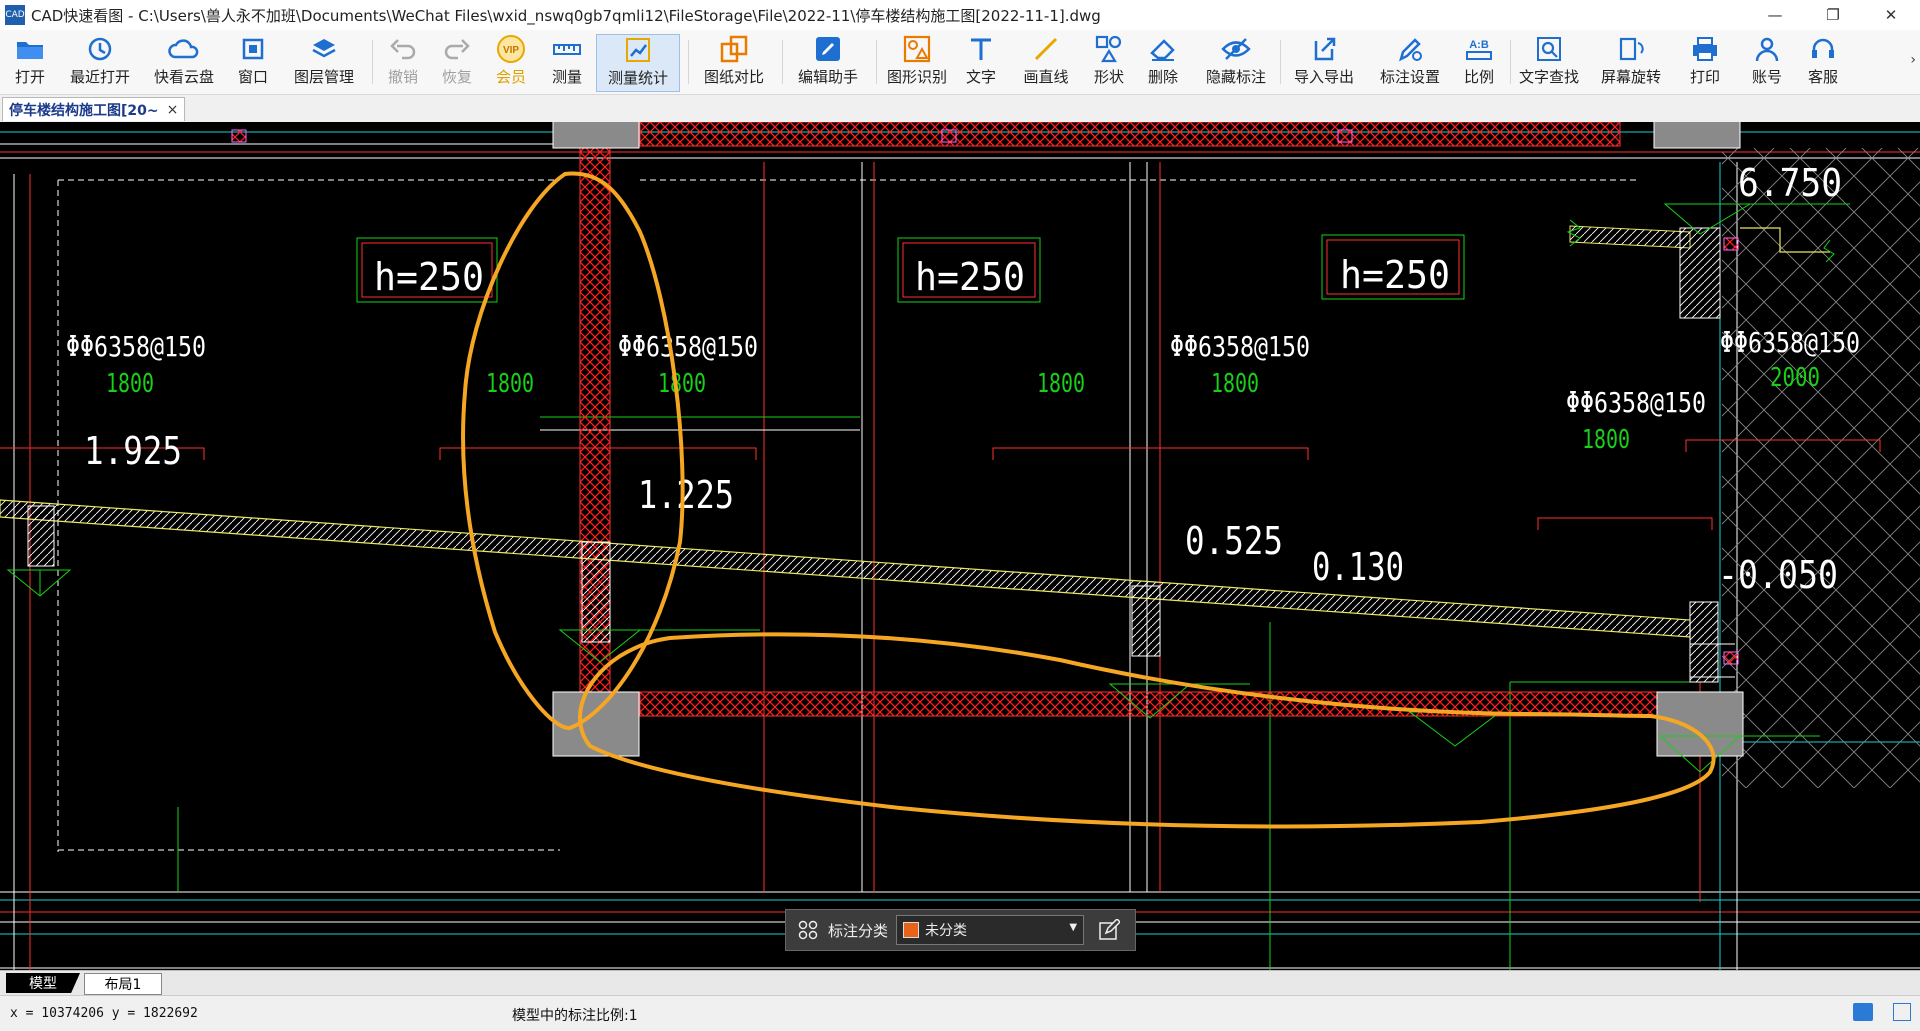  What do you see at coordinates (1046, 49) in the screenshot?
I see `line-icon` at bounding box center [1046, 49].